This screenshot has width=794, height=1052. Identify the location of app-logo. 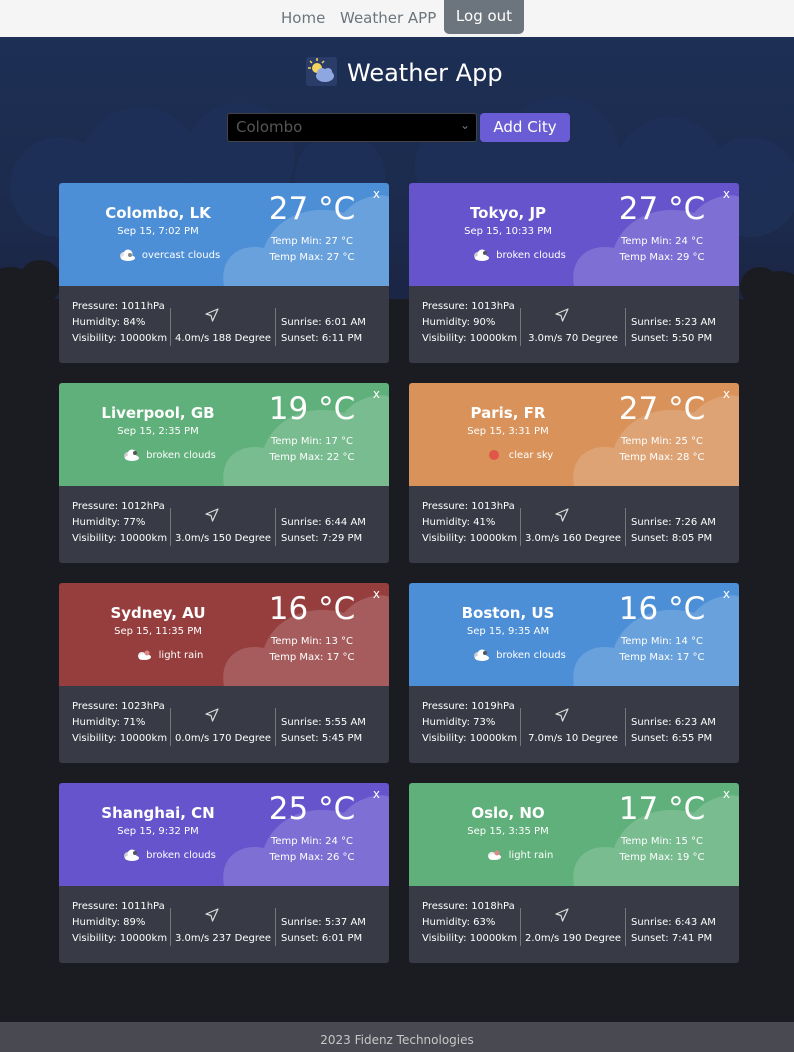
(321, 71).